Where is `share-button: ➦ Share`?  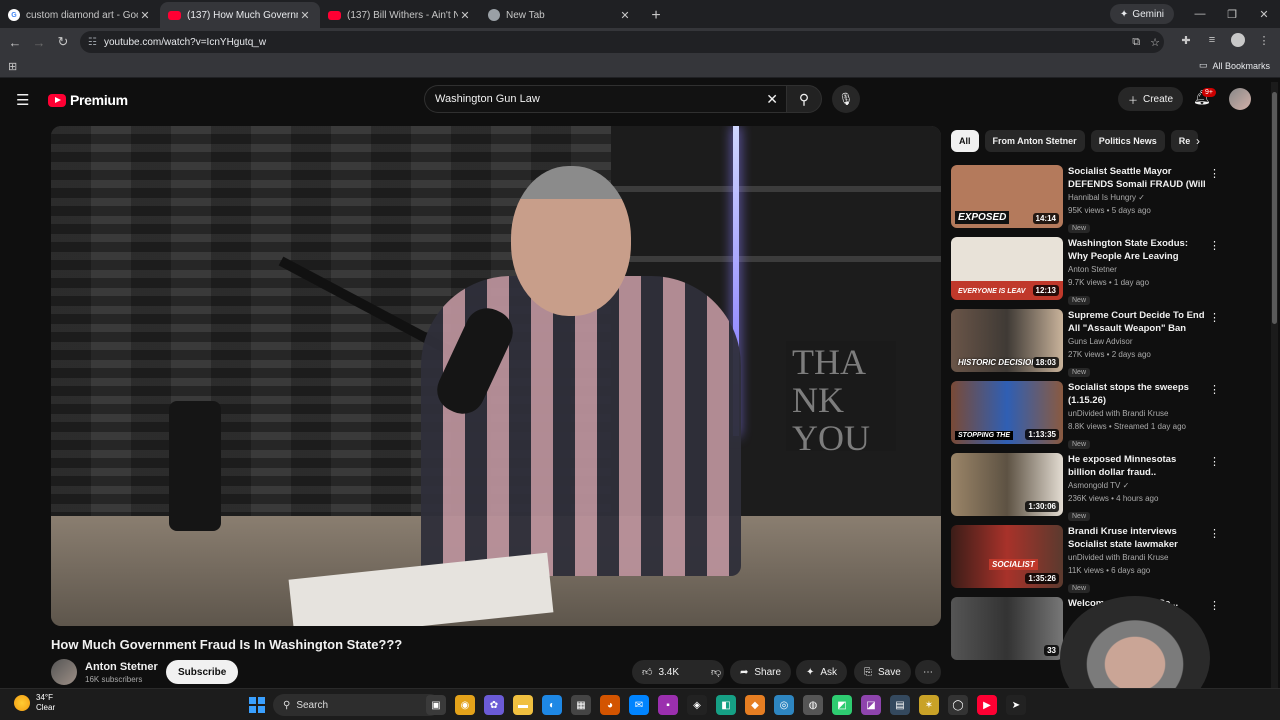
share-button: ➦ Share is located at coordinates (761, 672).